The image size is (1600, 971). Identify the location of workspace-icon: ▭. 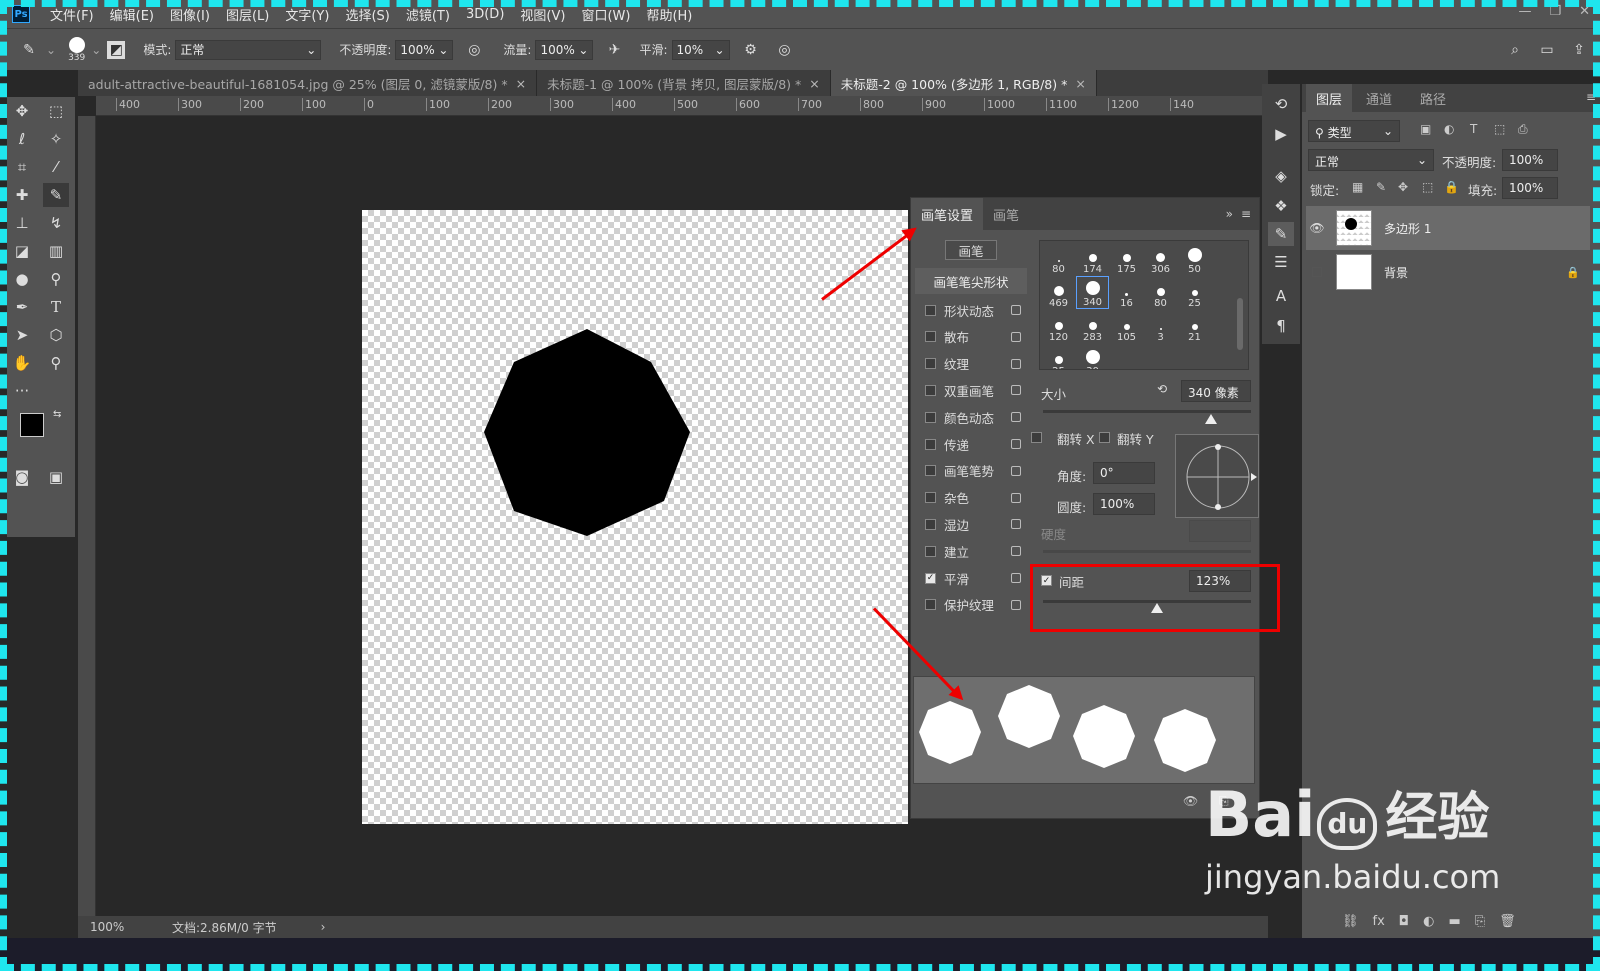
(1547, 50).